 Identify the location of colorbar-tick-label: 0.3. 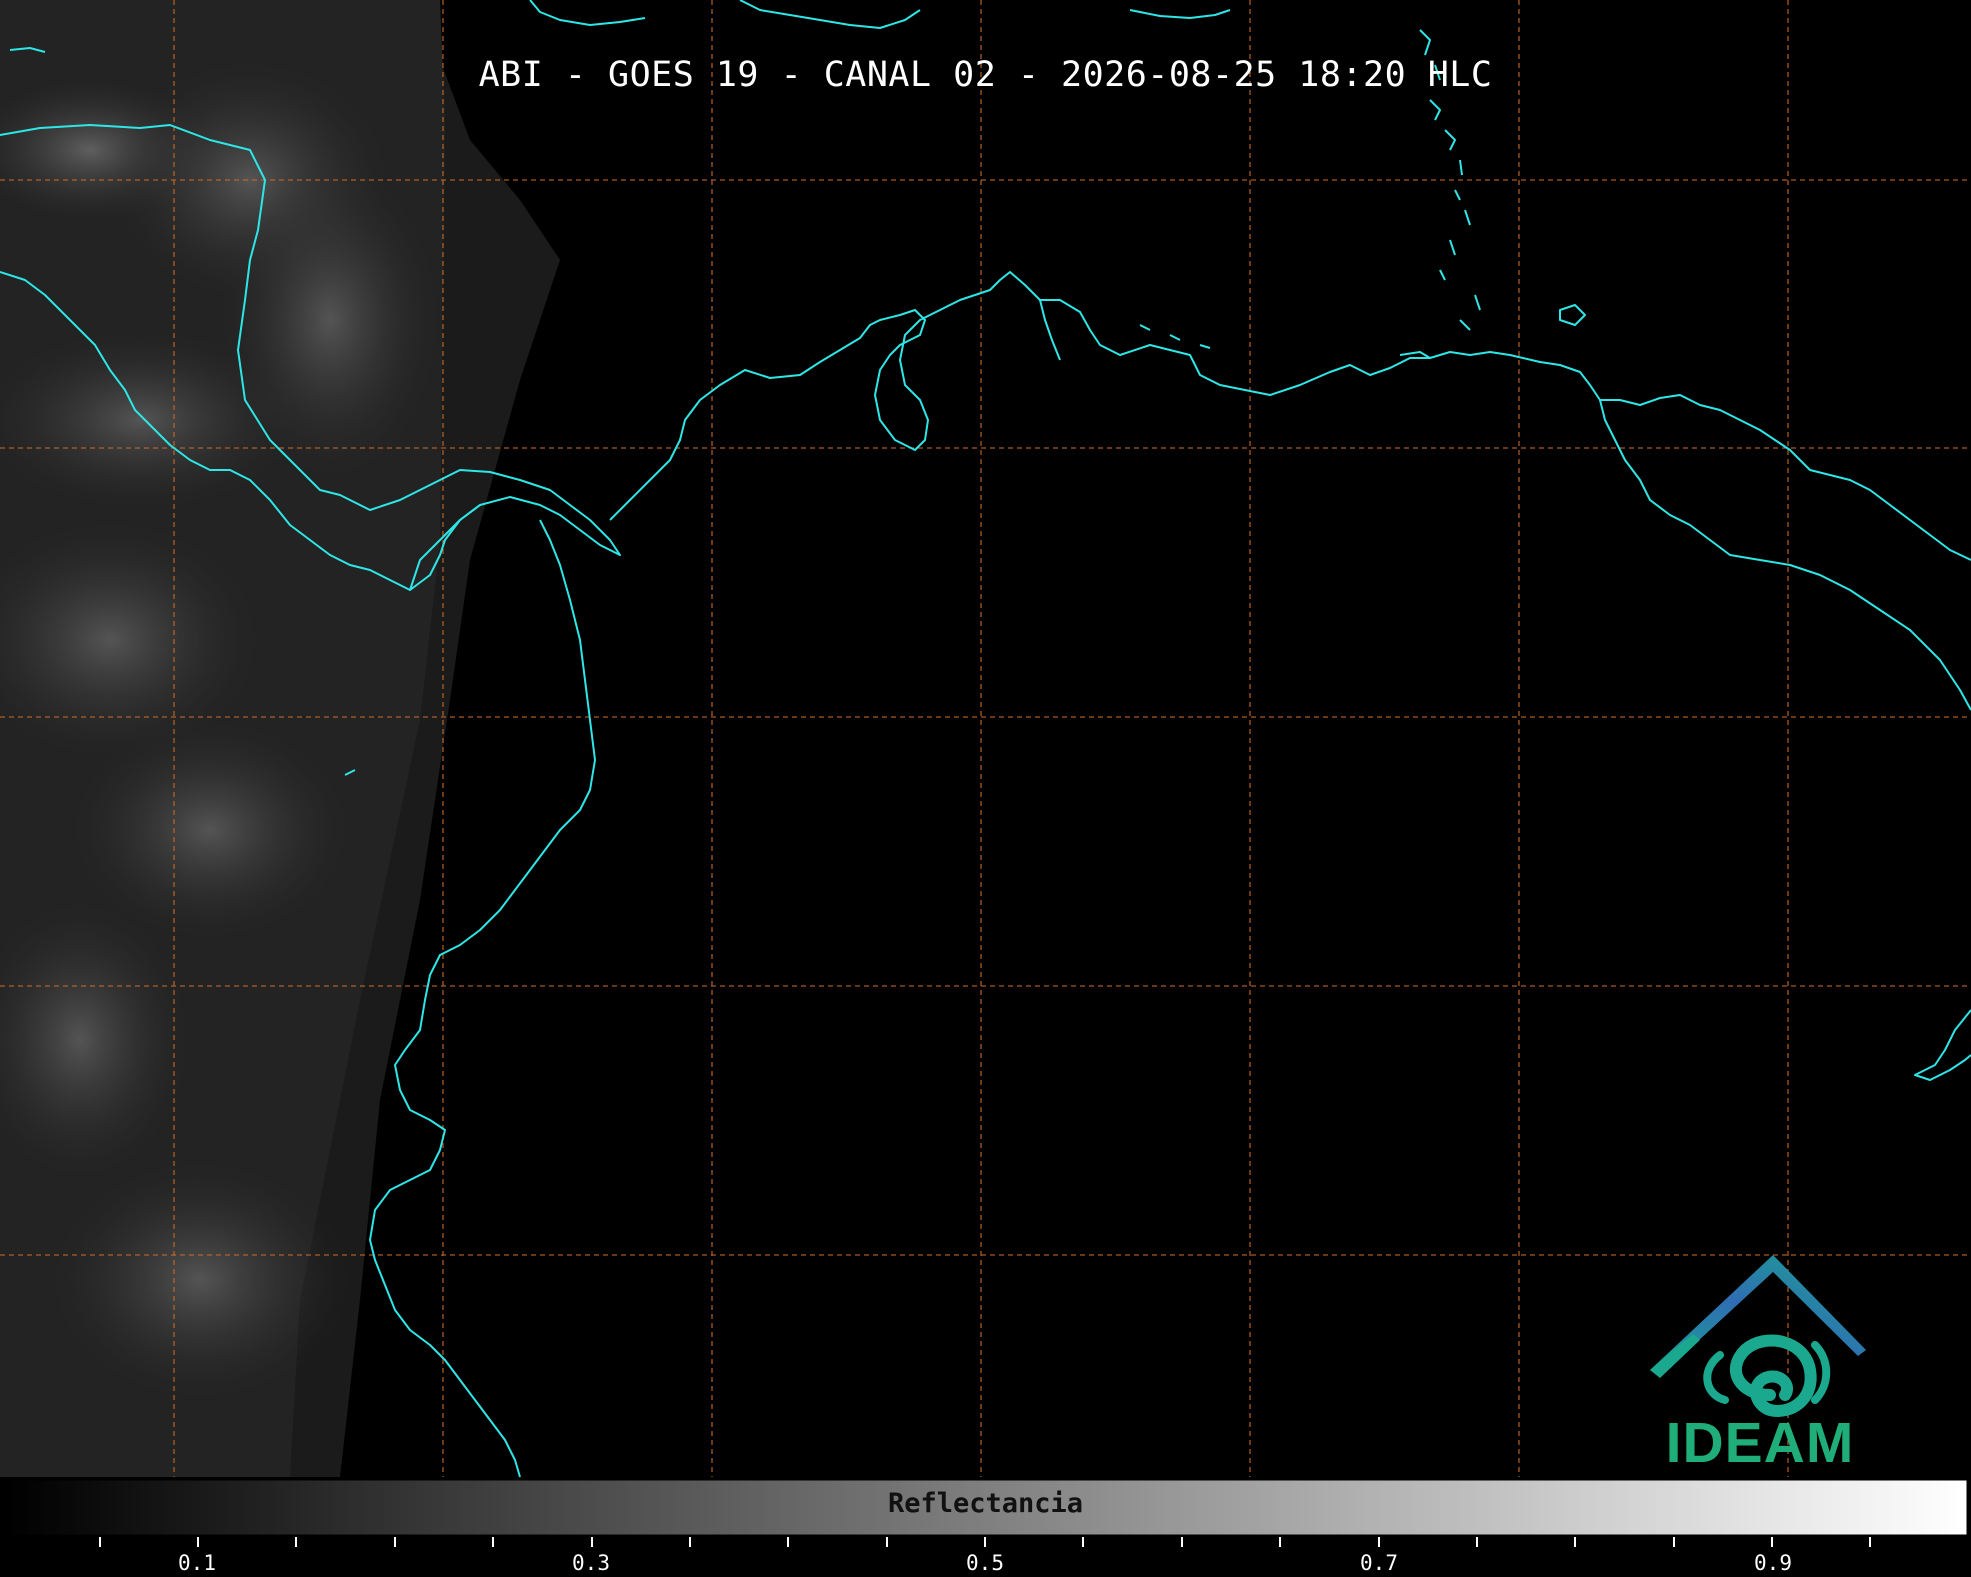
(591, 1563).